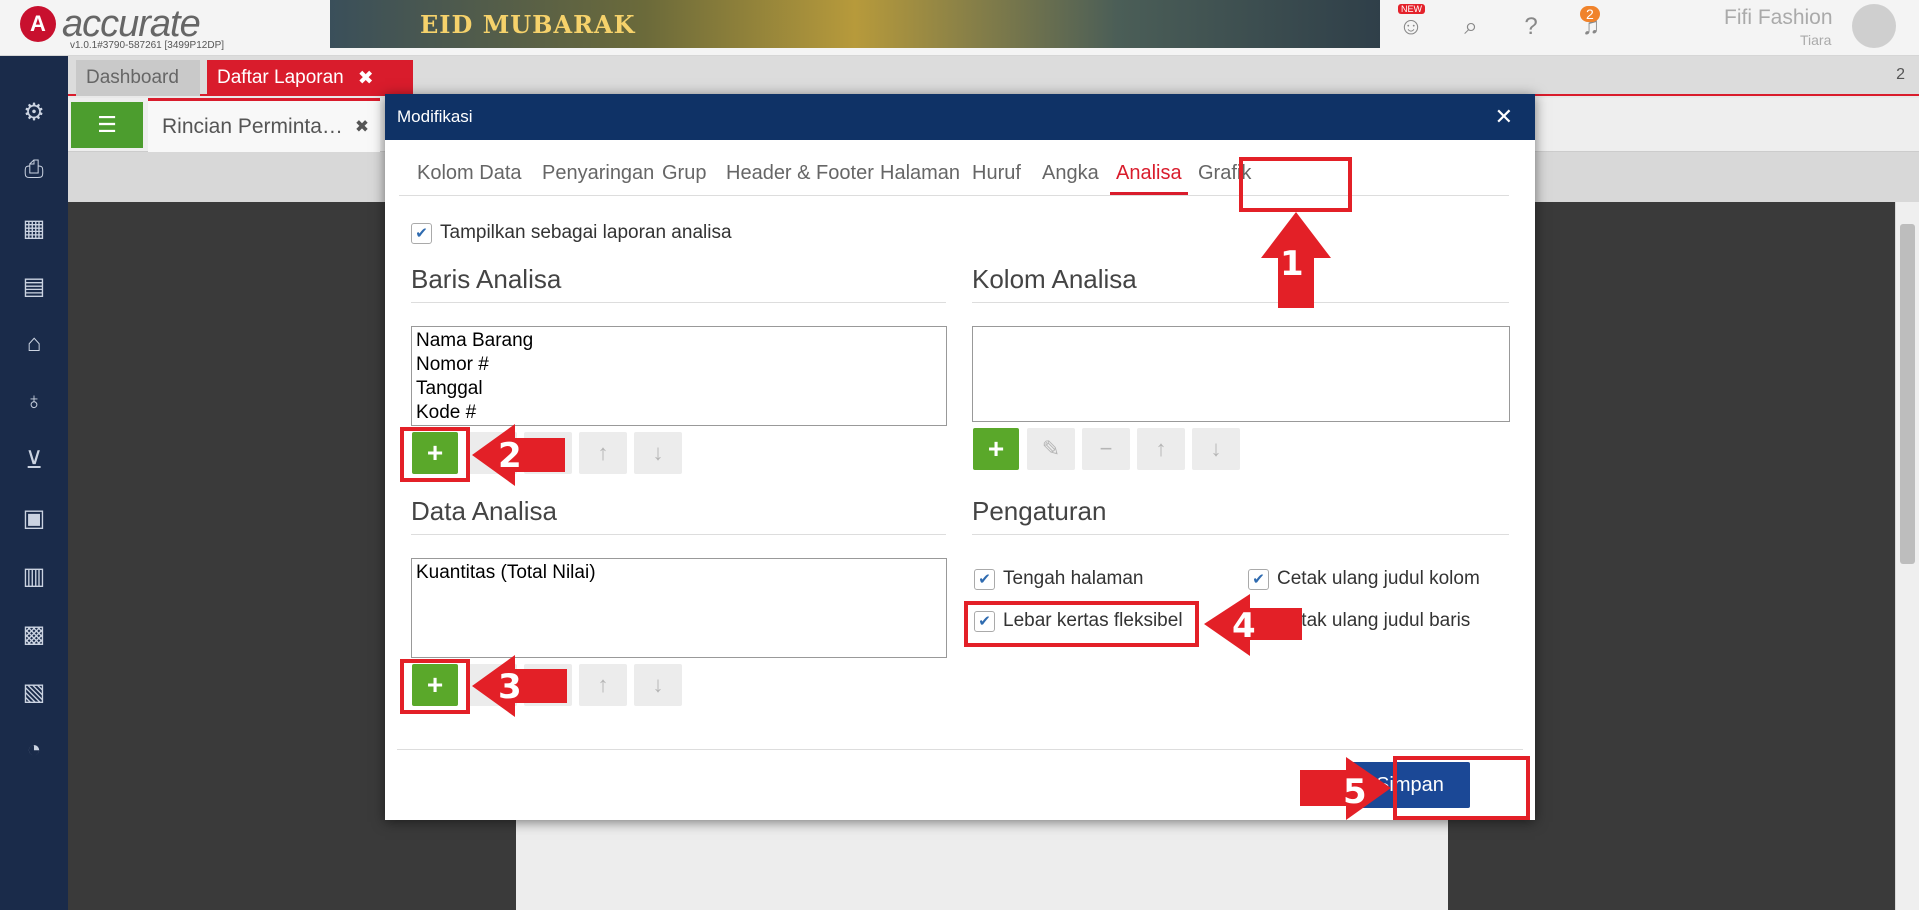  Describe the element at coordinates (1244, 626) in the screenshot. I see `annotation-4: 4` at that location.